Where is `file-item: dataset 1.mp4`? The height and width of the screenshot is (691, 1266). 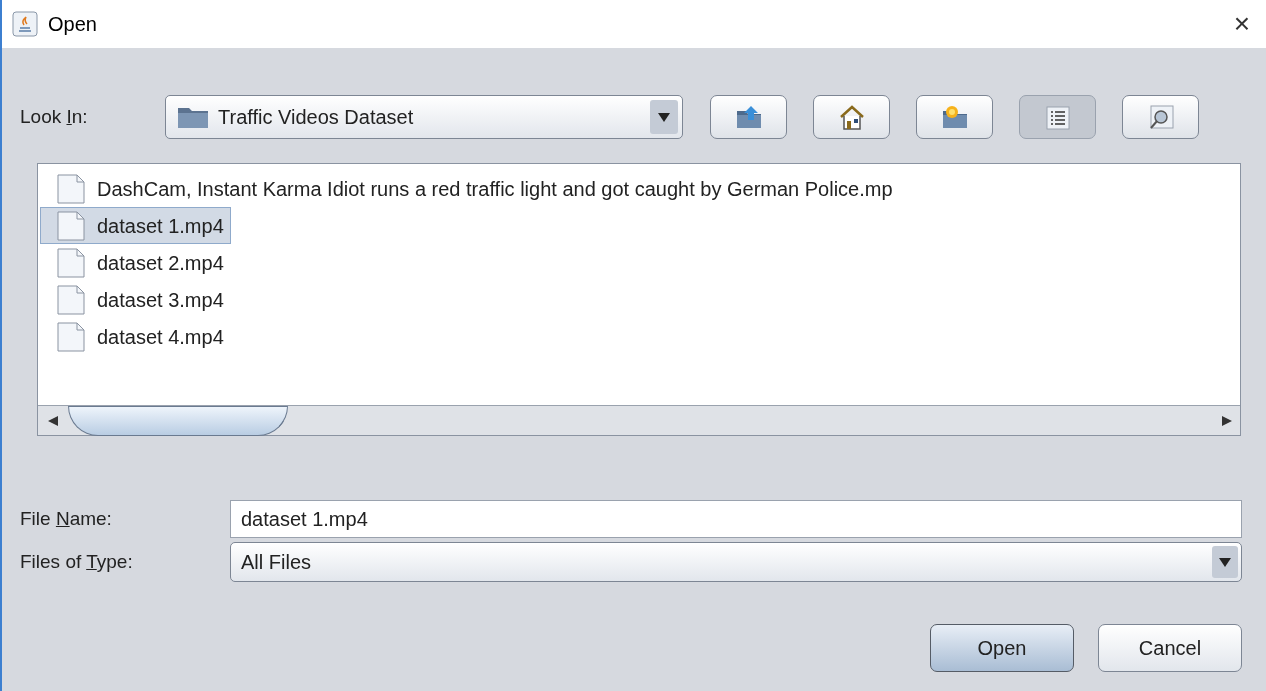
file-item: dataset 1.mp4 is located at coordinates (135, 225).